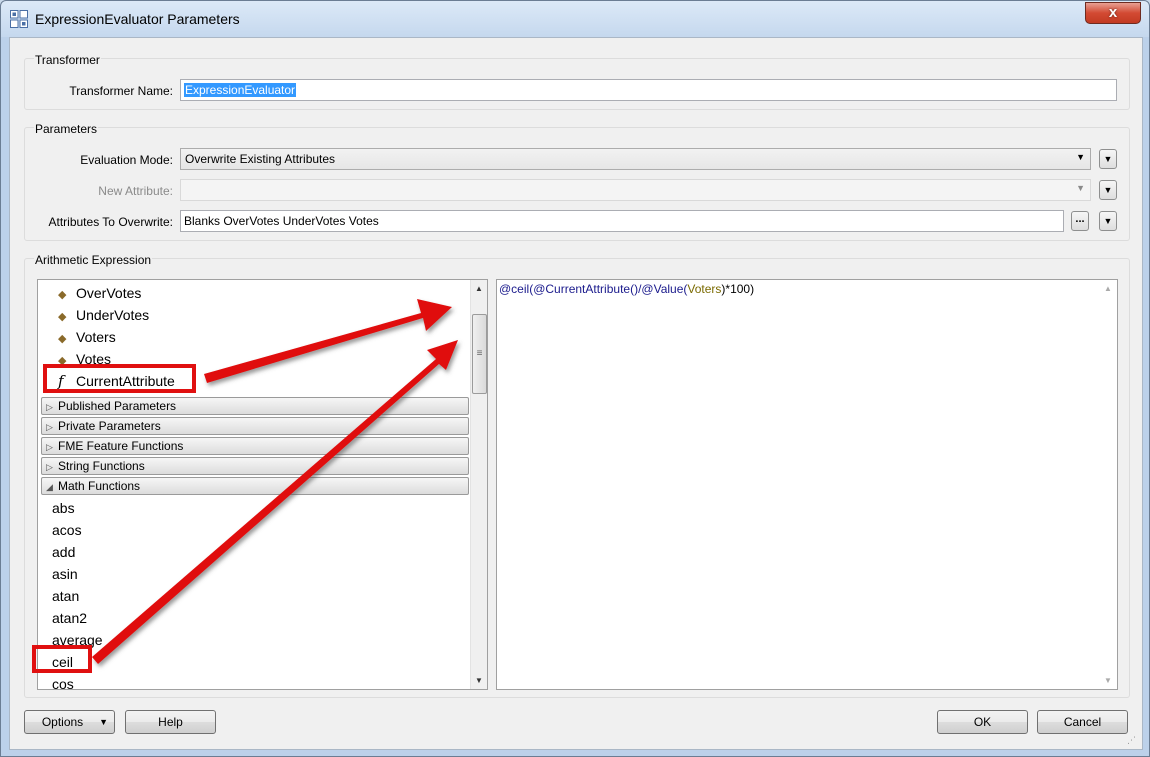 The width and height of the screenshot is (1150, 757). I want to click on section-string-functions: ▷ String Functions, so click(255, 466).